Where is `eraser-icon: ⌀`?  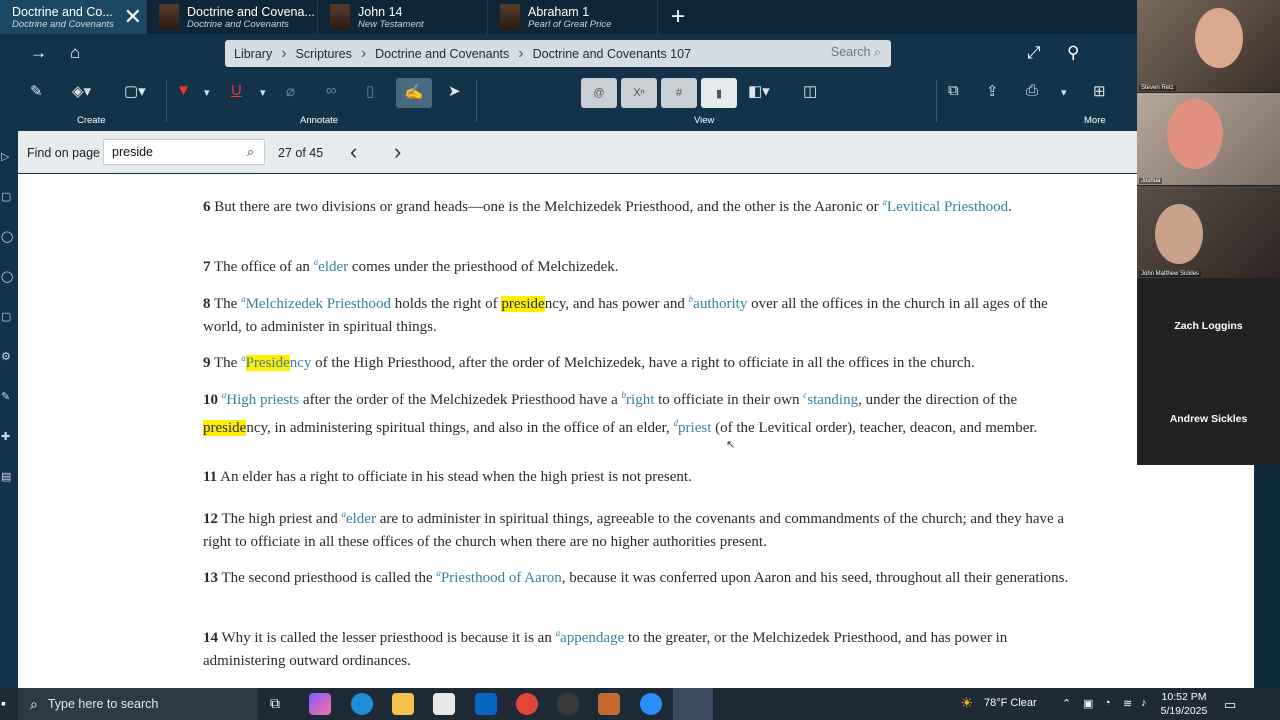
eraser-icon: ⌀ is located at coordinates (290, 91).